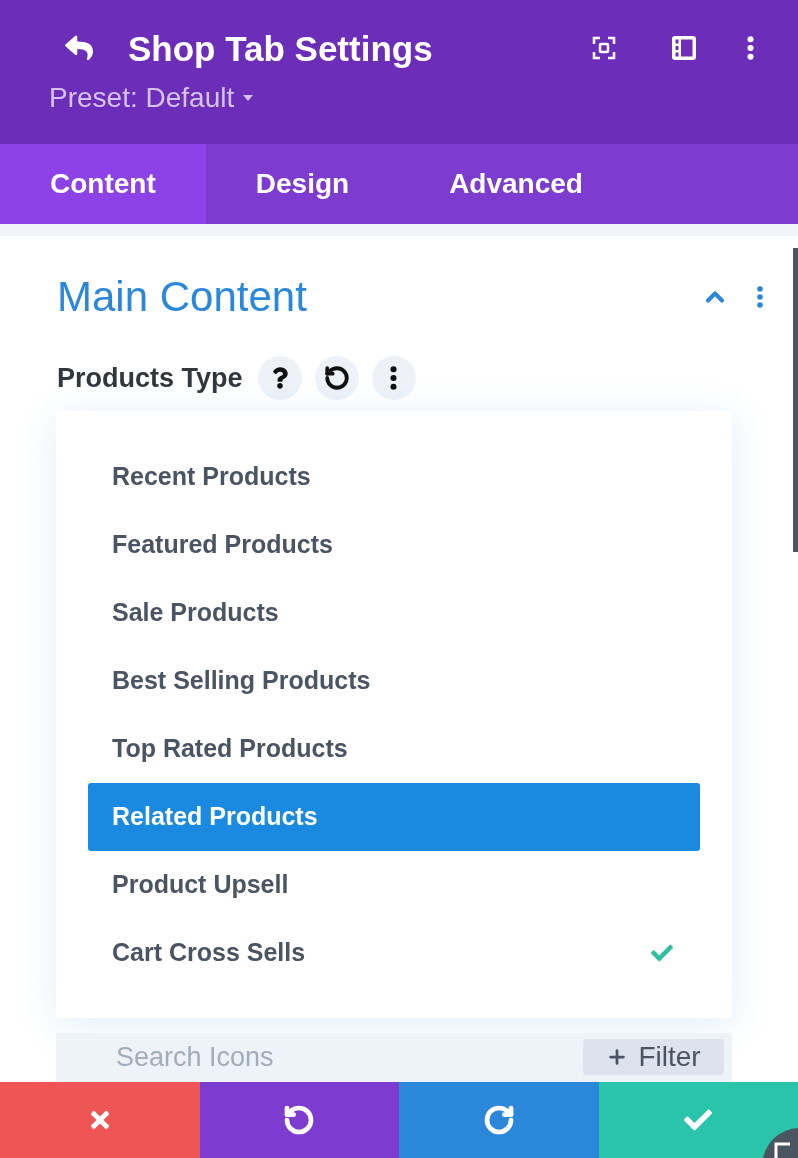 This screenshot has height=1158, width=798. What do you see at coordinates (248, 98) in the screenshot?
I see `caret-down-icon` at bounding box center [248, 98].